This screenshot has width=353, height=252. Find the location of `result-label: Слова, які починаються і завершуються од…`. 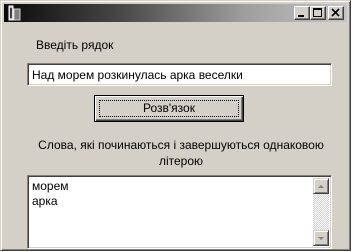

result-label: Слова, які починаються і завершуються од… is located at coordinates (181, 153).